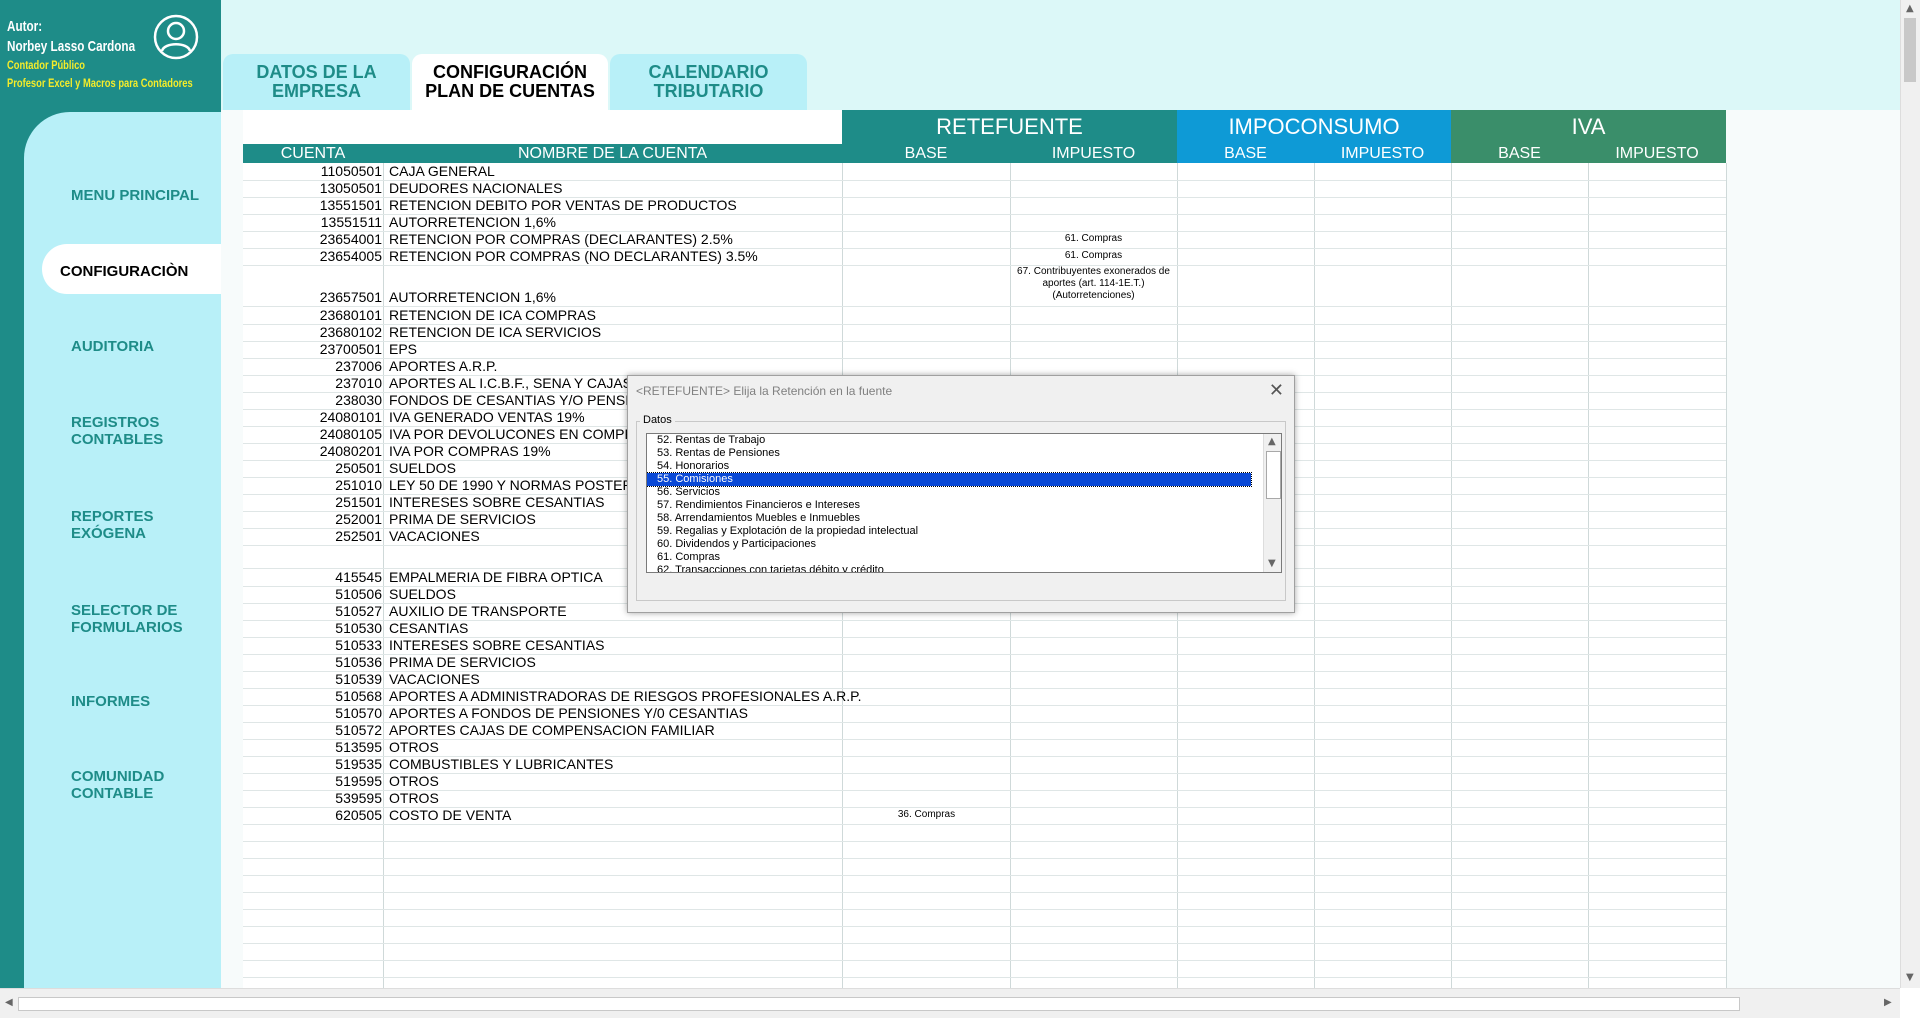 The width and height of the screenshot is (1920, 1018). Describe the element at coordinates (984, 629) in the screenshot. I see `table-row: 510530 CESANTIAS` at that location.